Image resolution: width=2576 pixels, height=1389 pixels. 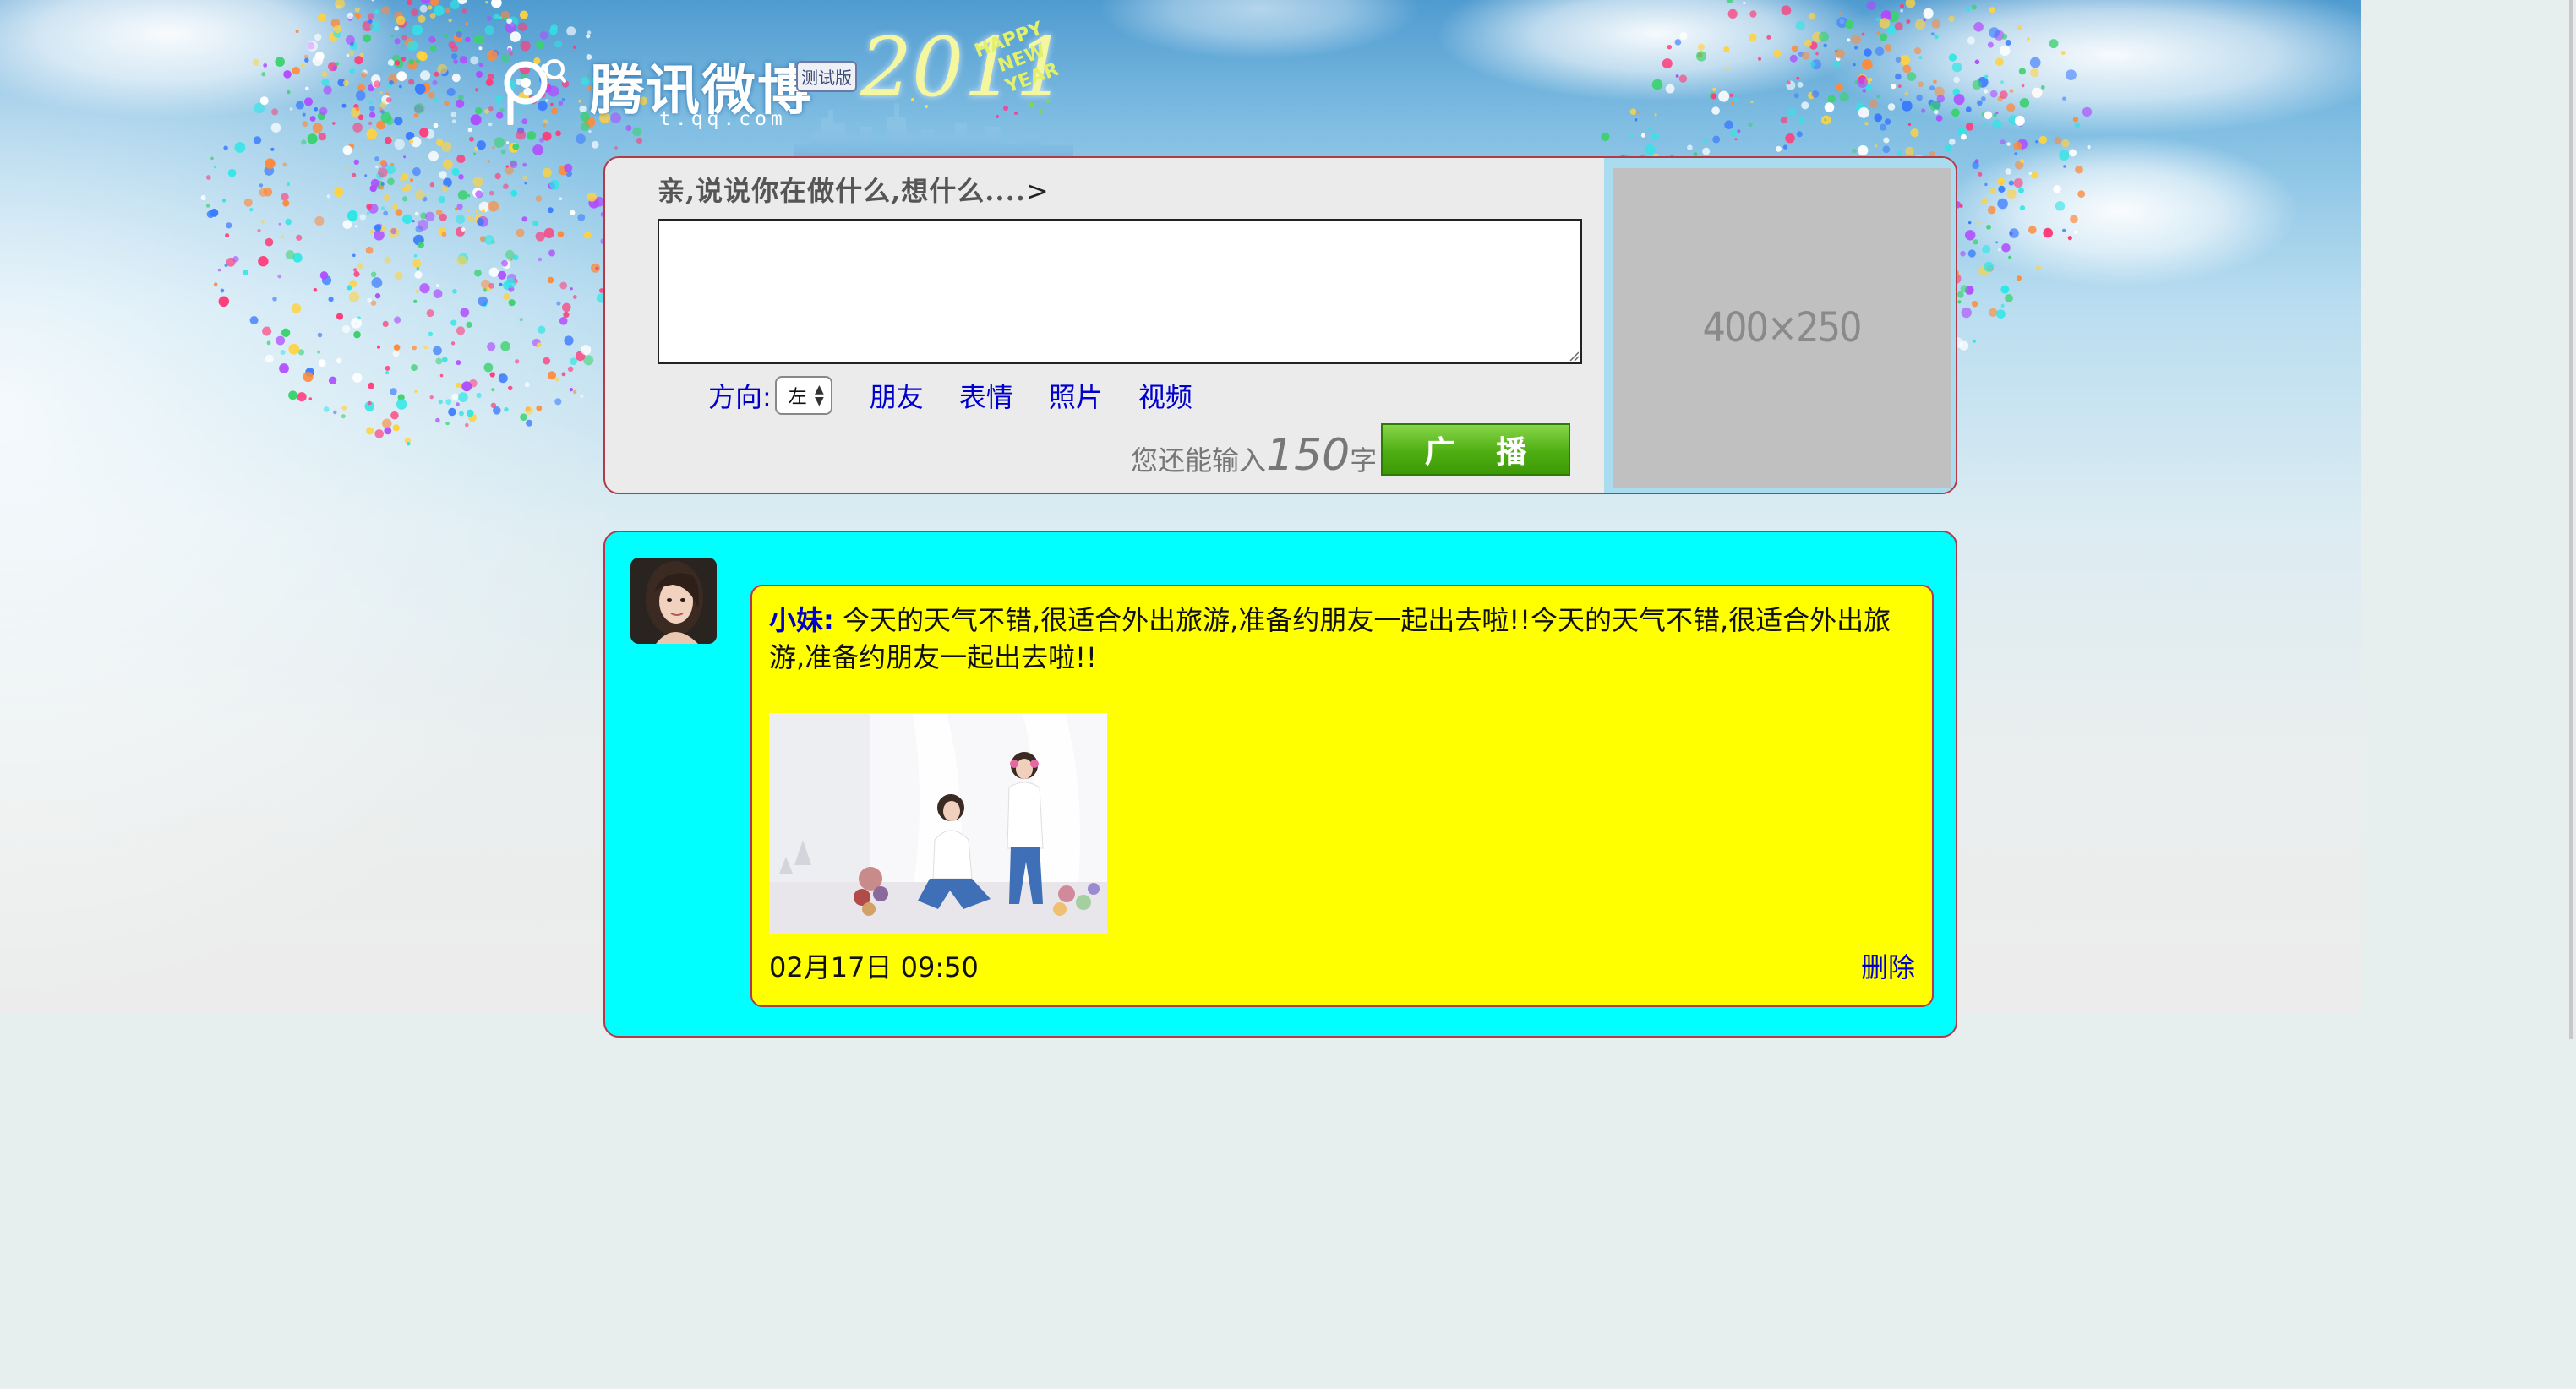 What do you see at coordinates (535, 92) in the screenshot?
I see `weibo-p-icon` at bounding box center [535, 92].